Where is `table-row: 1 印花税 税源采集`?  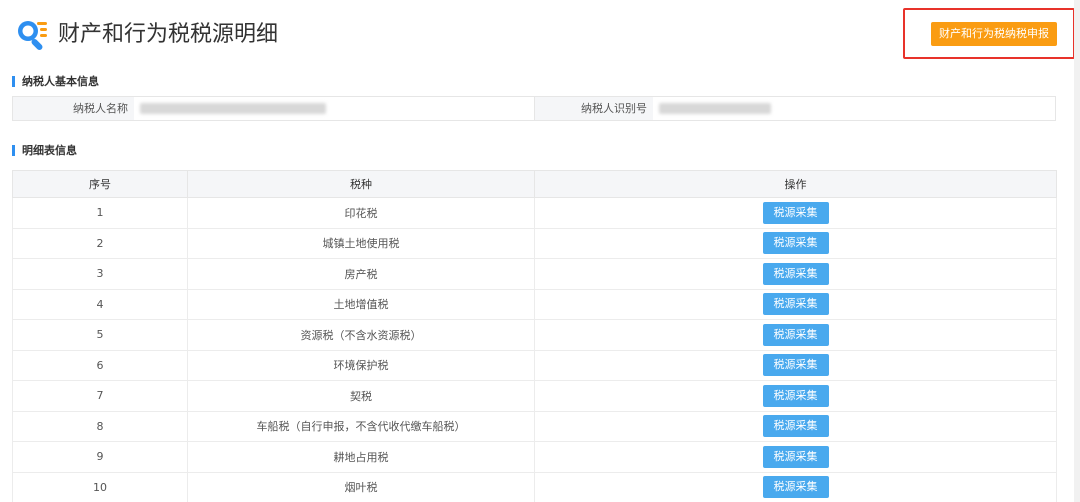 table-row: 1 印花税 税源采集 is located at coordinates (534, 213).